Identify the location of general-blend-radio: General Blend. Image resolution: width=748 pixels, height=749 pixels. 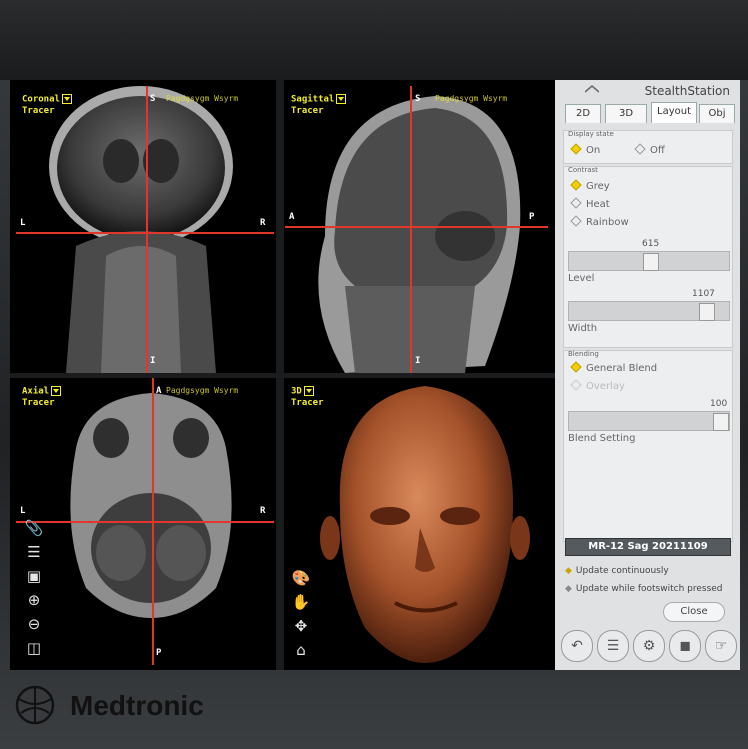
(614, 367).